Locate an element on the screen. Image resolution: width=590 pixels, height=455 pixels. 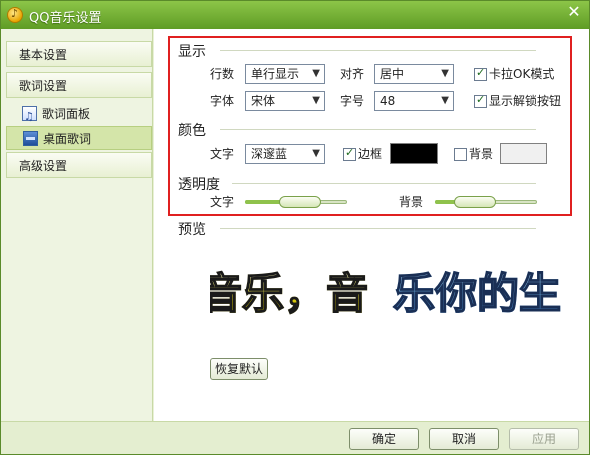
desktop-lyrics-icon is located at coordinates (30, 138).